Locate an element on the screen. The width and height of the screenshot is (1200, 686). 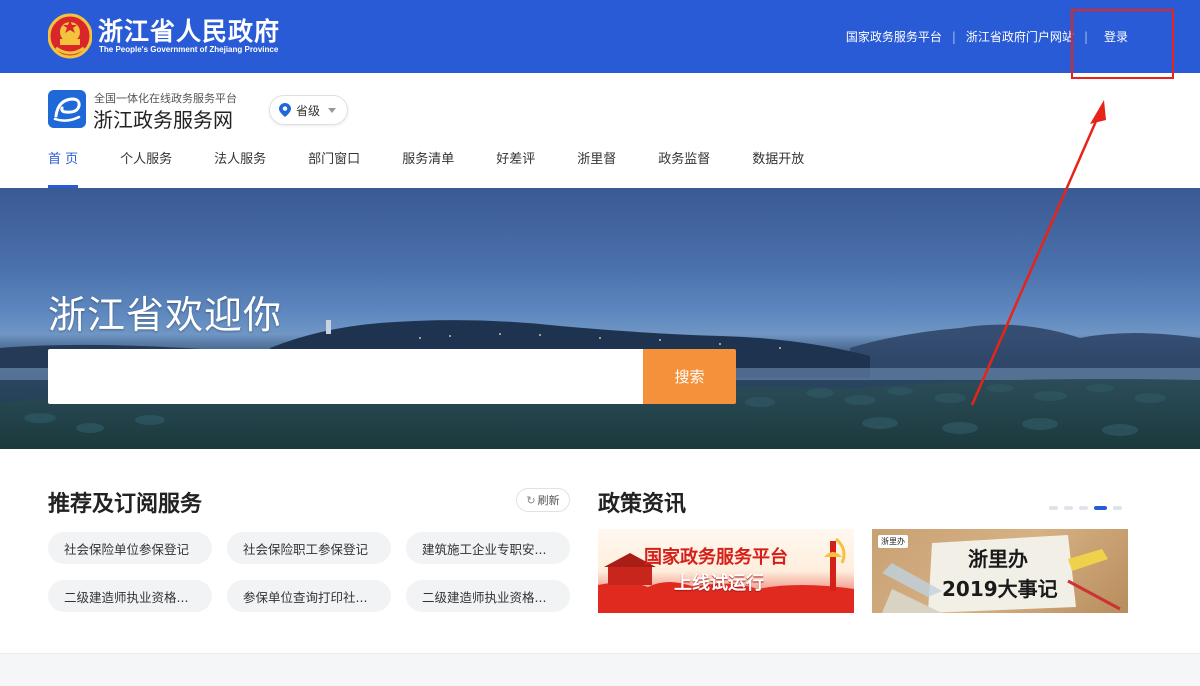
gov-title: 浙江省人民政府 is located at coordinates (189, 31).